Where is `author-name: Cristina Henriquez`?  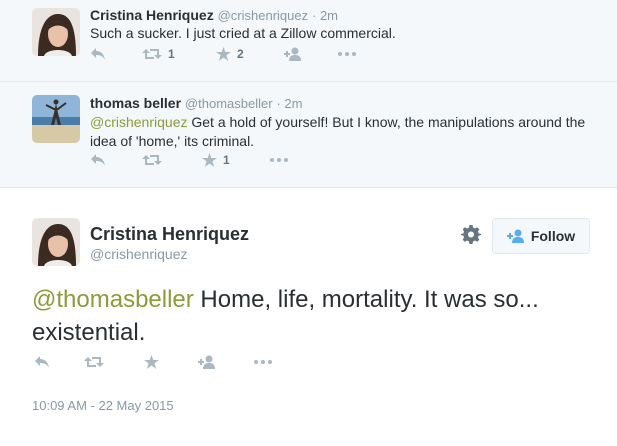
author-name: Cristina Henriquez is located at coordinates (169, 234).